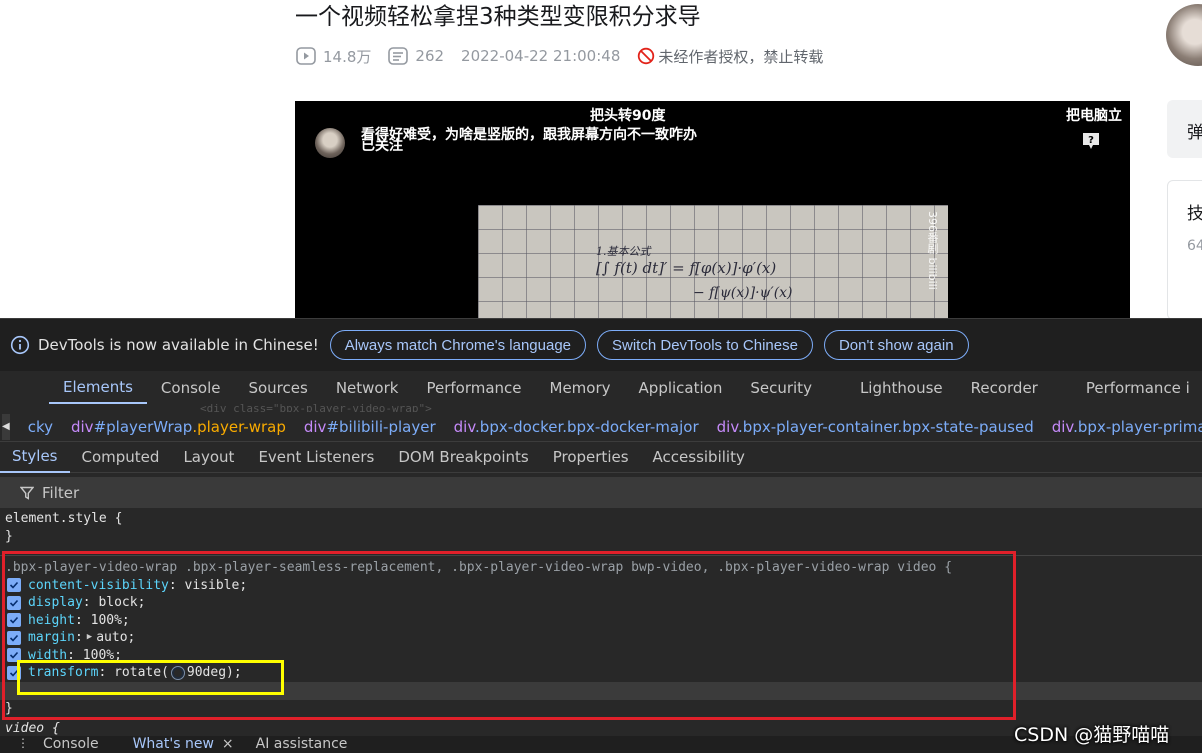  Describe the element at coordinates (473, 387) in the screenshot. I see `tab-performance: Performance` at that location.